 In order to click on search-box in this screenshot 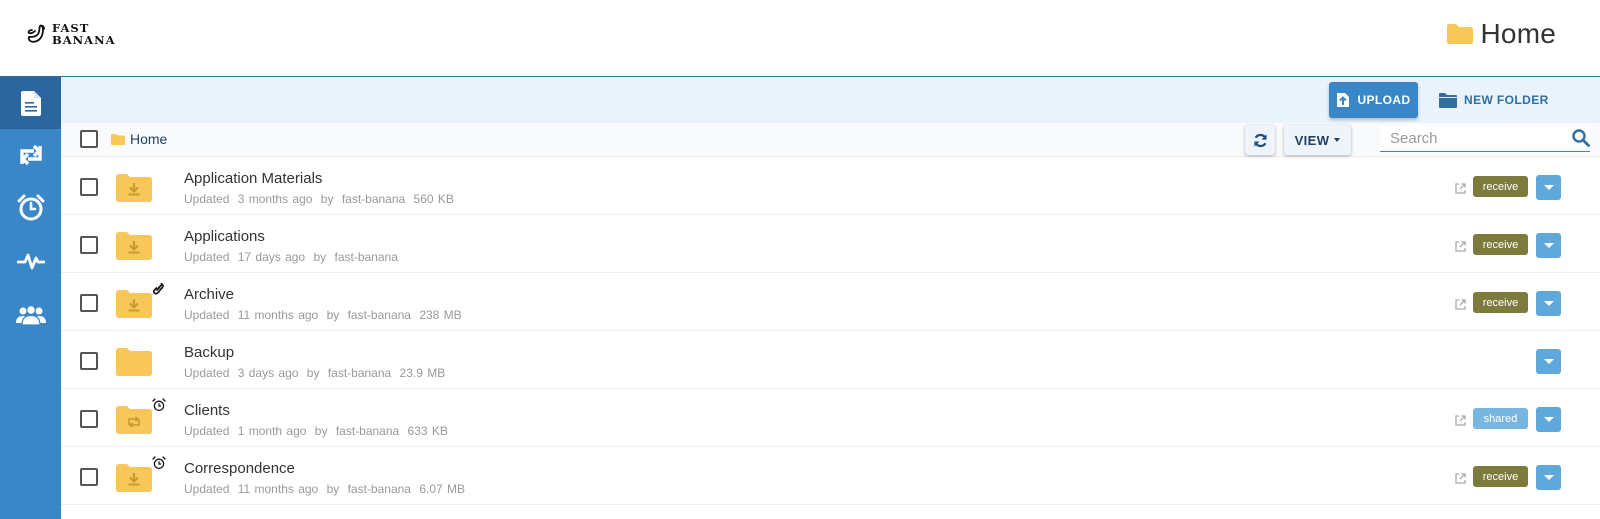, I will do `click(1485, 139)`.